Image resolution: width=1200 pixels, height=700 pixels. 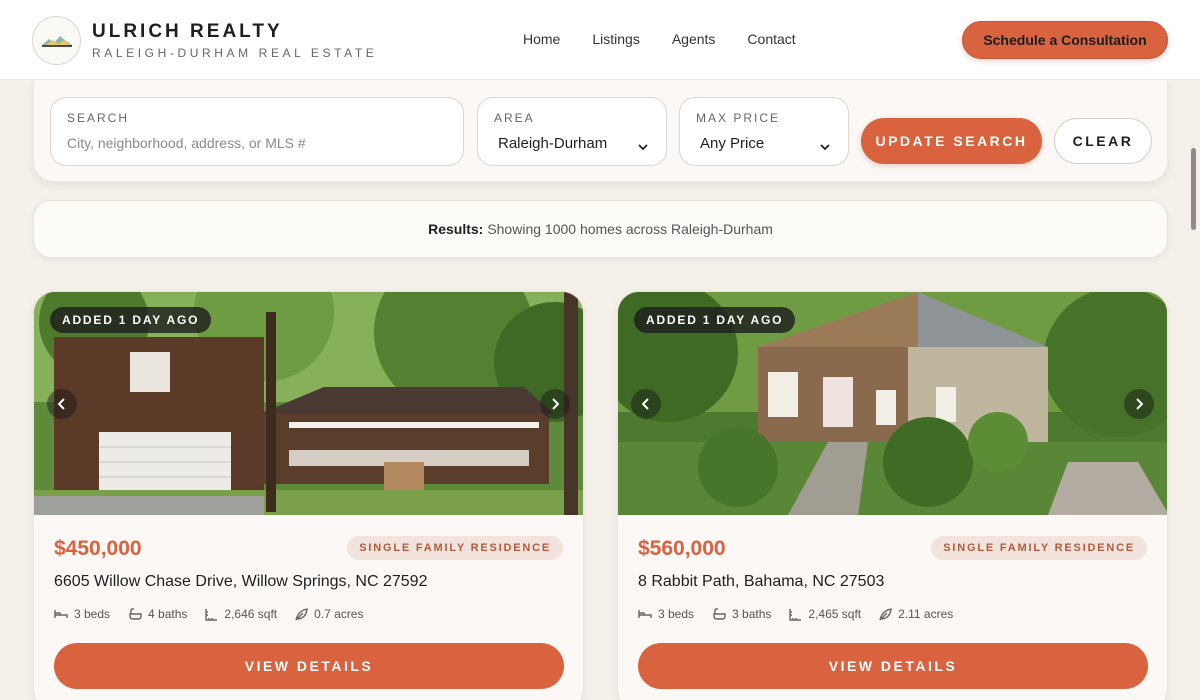 I want to click on results-prefix: Results:, so click(x=456, y=229).